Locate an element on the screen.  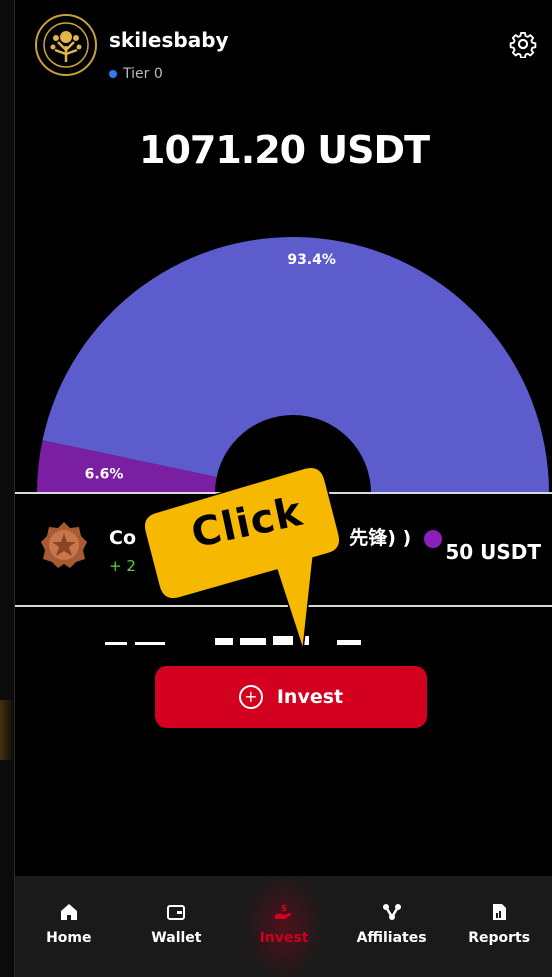
avatar is located at coordinates (66, 45).